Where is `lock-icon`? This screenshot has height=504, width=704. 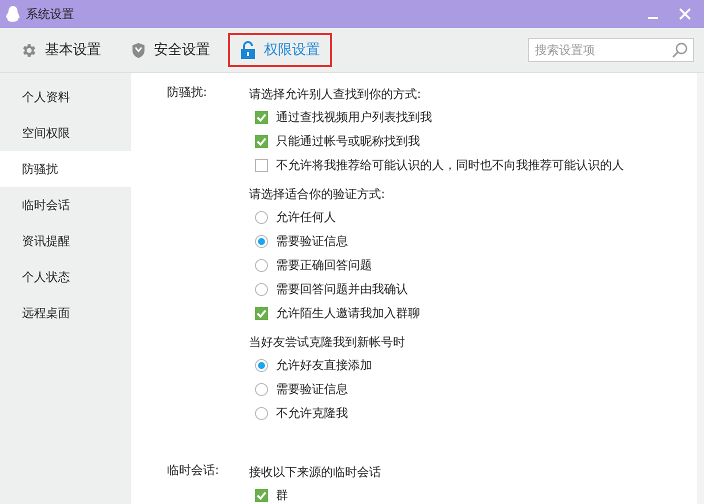
lock-icon is located at coordinates (248, 50).